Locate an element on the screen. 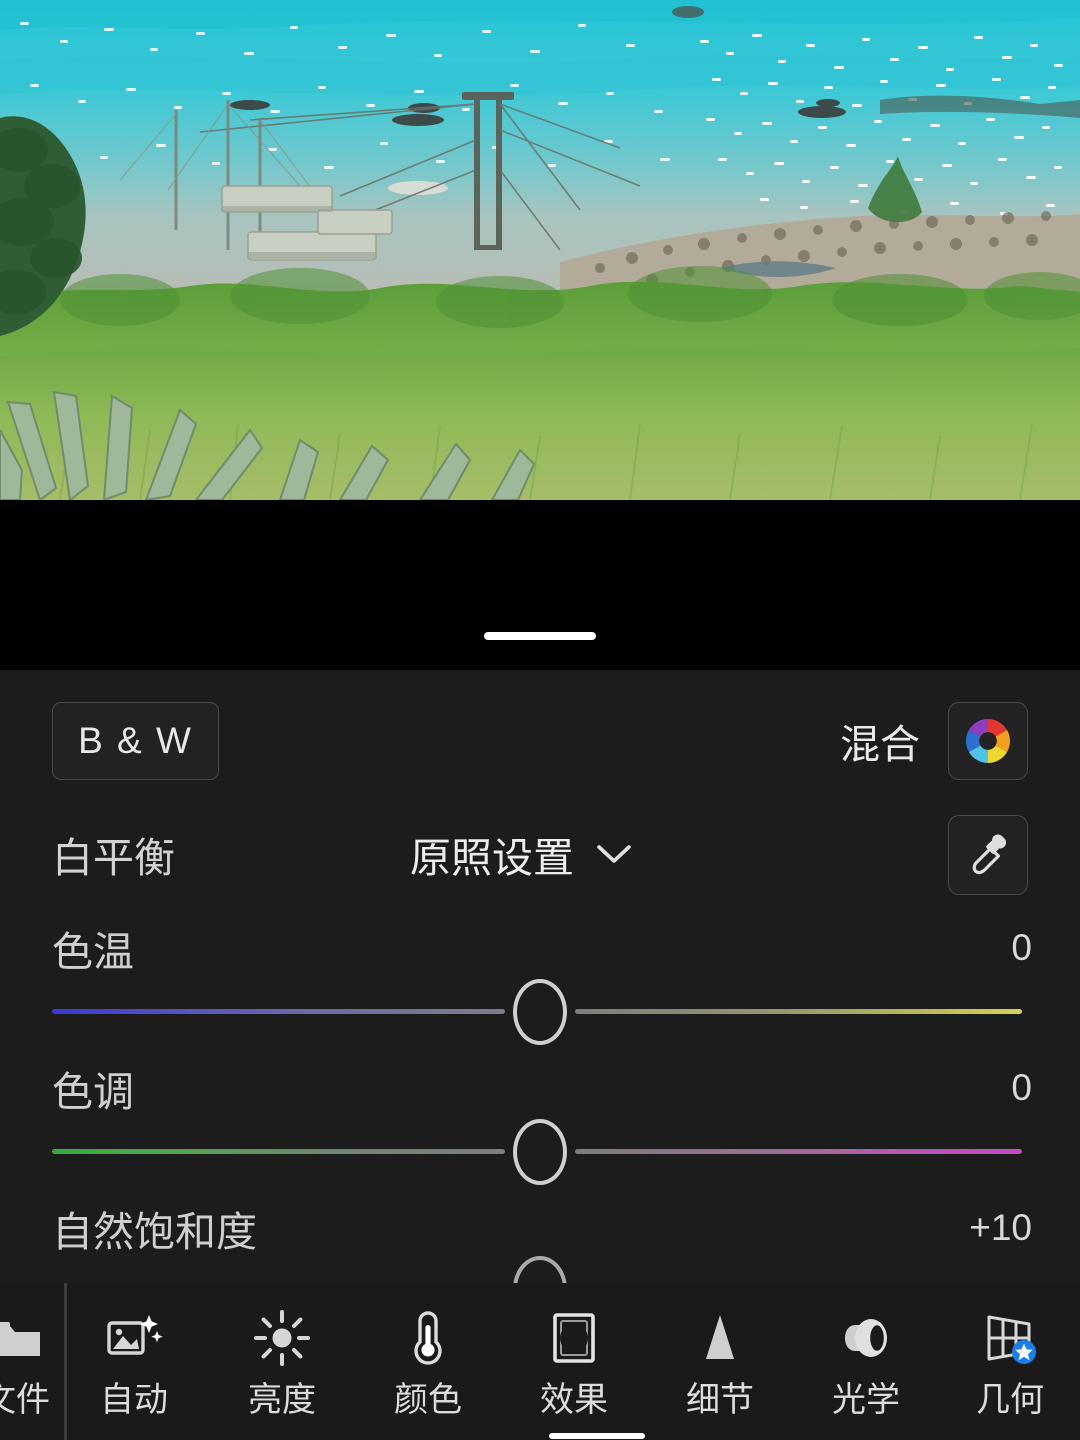  color-mix-button is located at coordinates (988, 741).